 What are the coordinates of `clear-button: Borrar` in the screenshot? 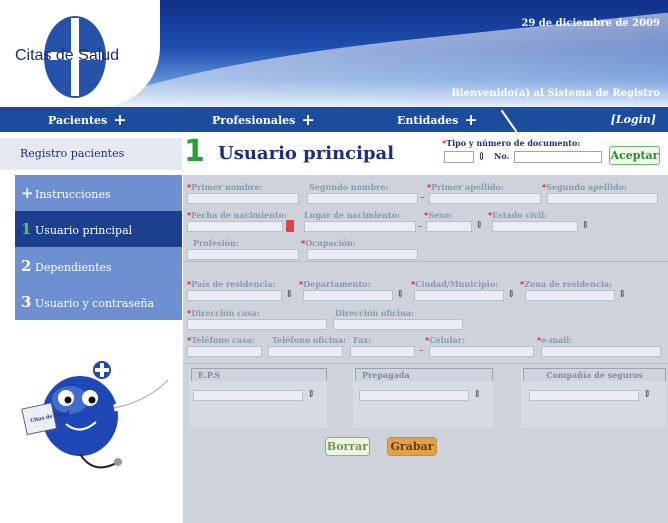 It's located at (347, 446).